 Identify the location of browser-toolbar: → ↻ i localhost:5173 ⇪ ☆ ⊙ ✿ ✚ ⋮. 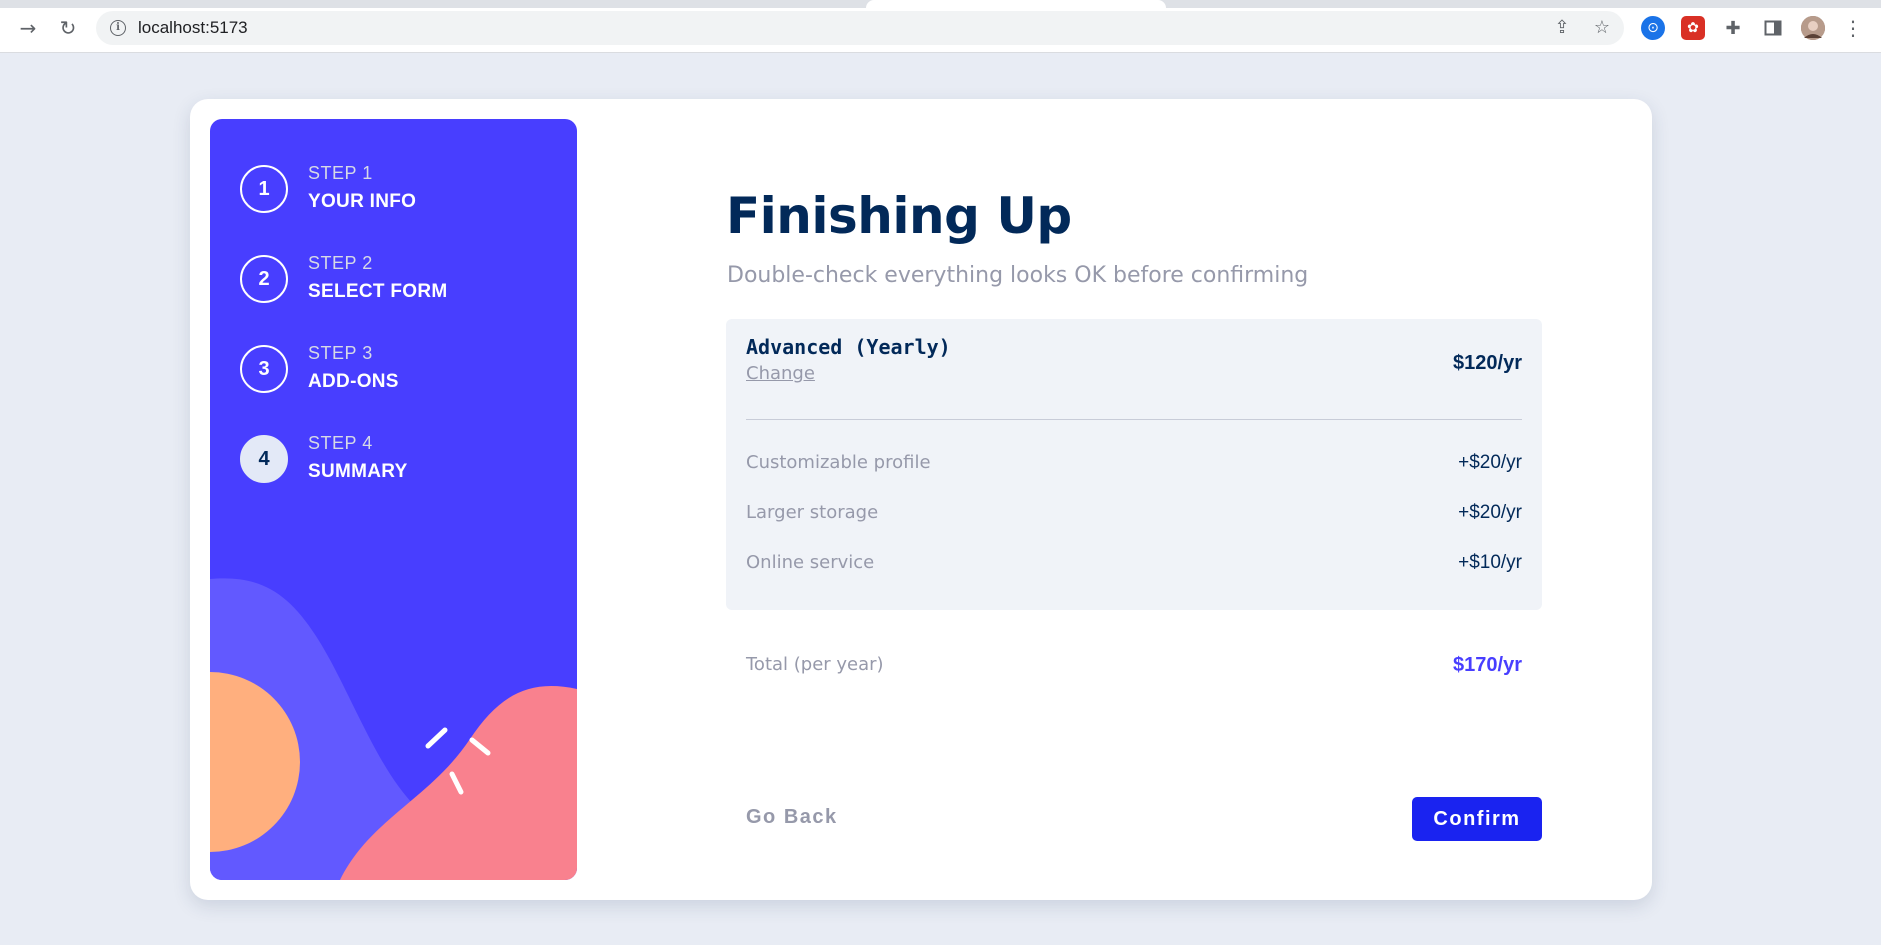
(940, 26).